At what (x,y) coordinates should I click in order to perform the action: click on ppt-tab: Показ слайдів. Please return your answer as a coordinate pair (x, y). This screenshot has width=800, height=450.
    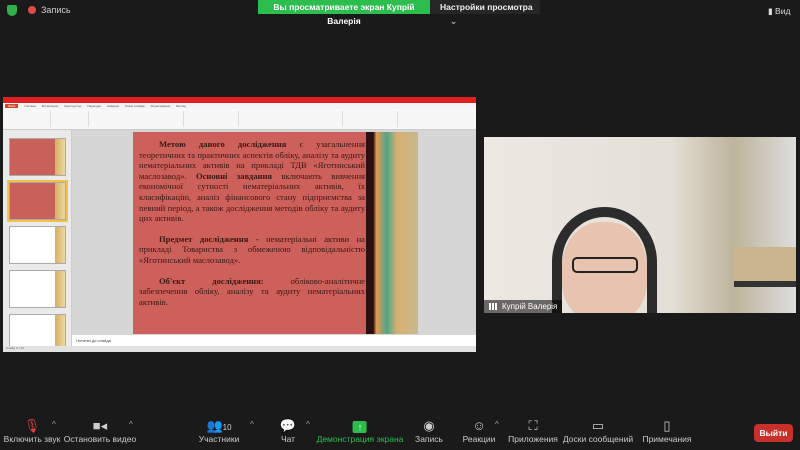
    Looking at the image, I should click on (134, 106).